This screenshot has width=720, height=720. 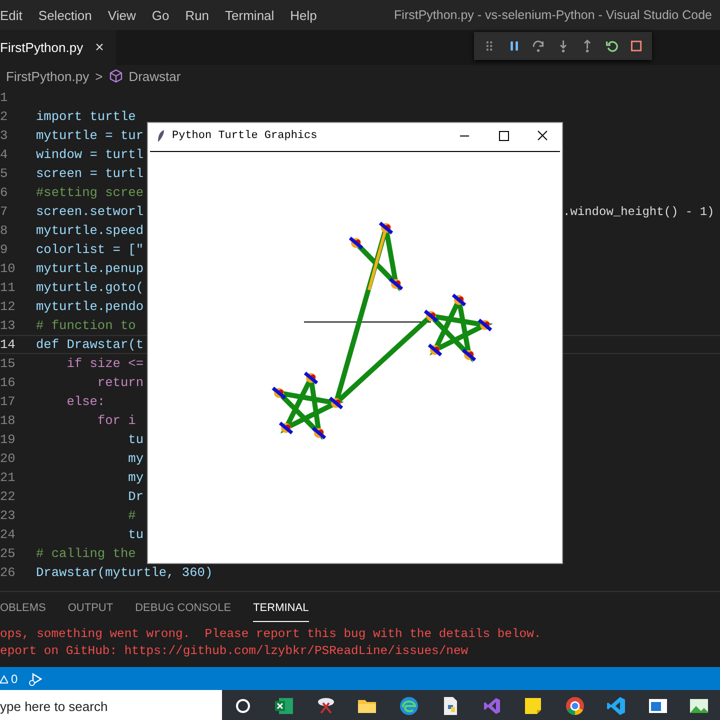 I want to click on code-text: screen.setworl, so click(x=90, y=211).